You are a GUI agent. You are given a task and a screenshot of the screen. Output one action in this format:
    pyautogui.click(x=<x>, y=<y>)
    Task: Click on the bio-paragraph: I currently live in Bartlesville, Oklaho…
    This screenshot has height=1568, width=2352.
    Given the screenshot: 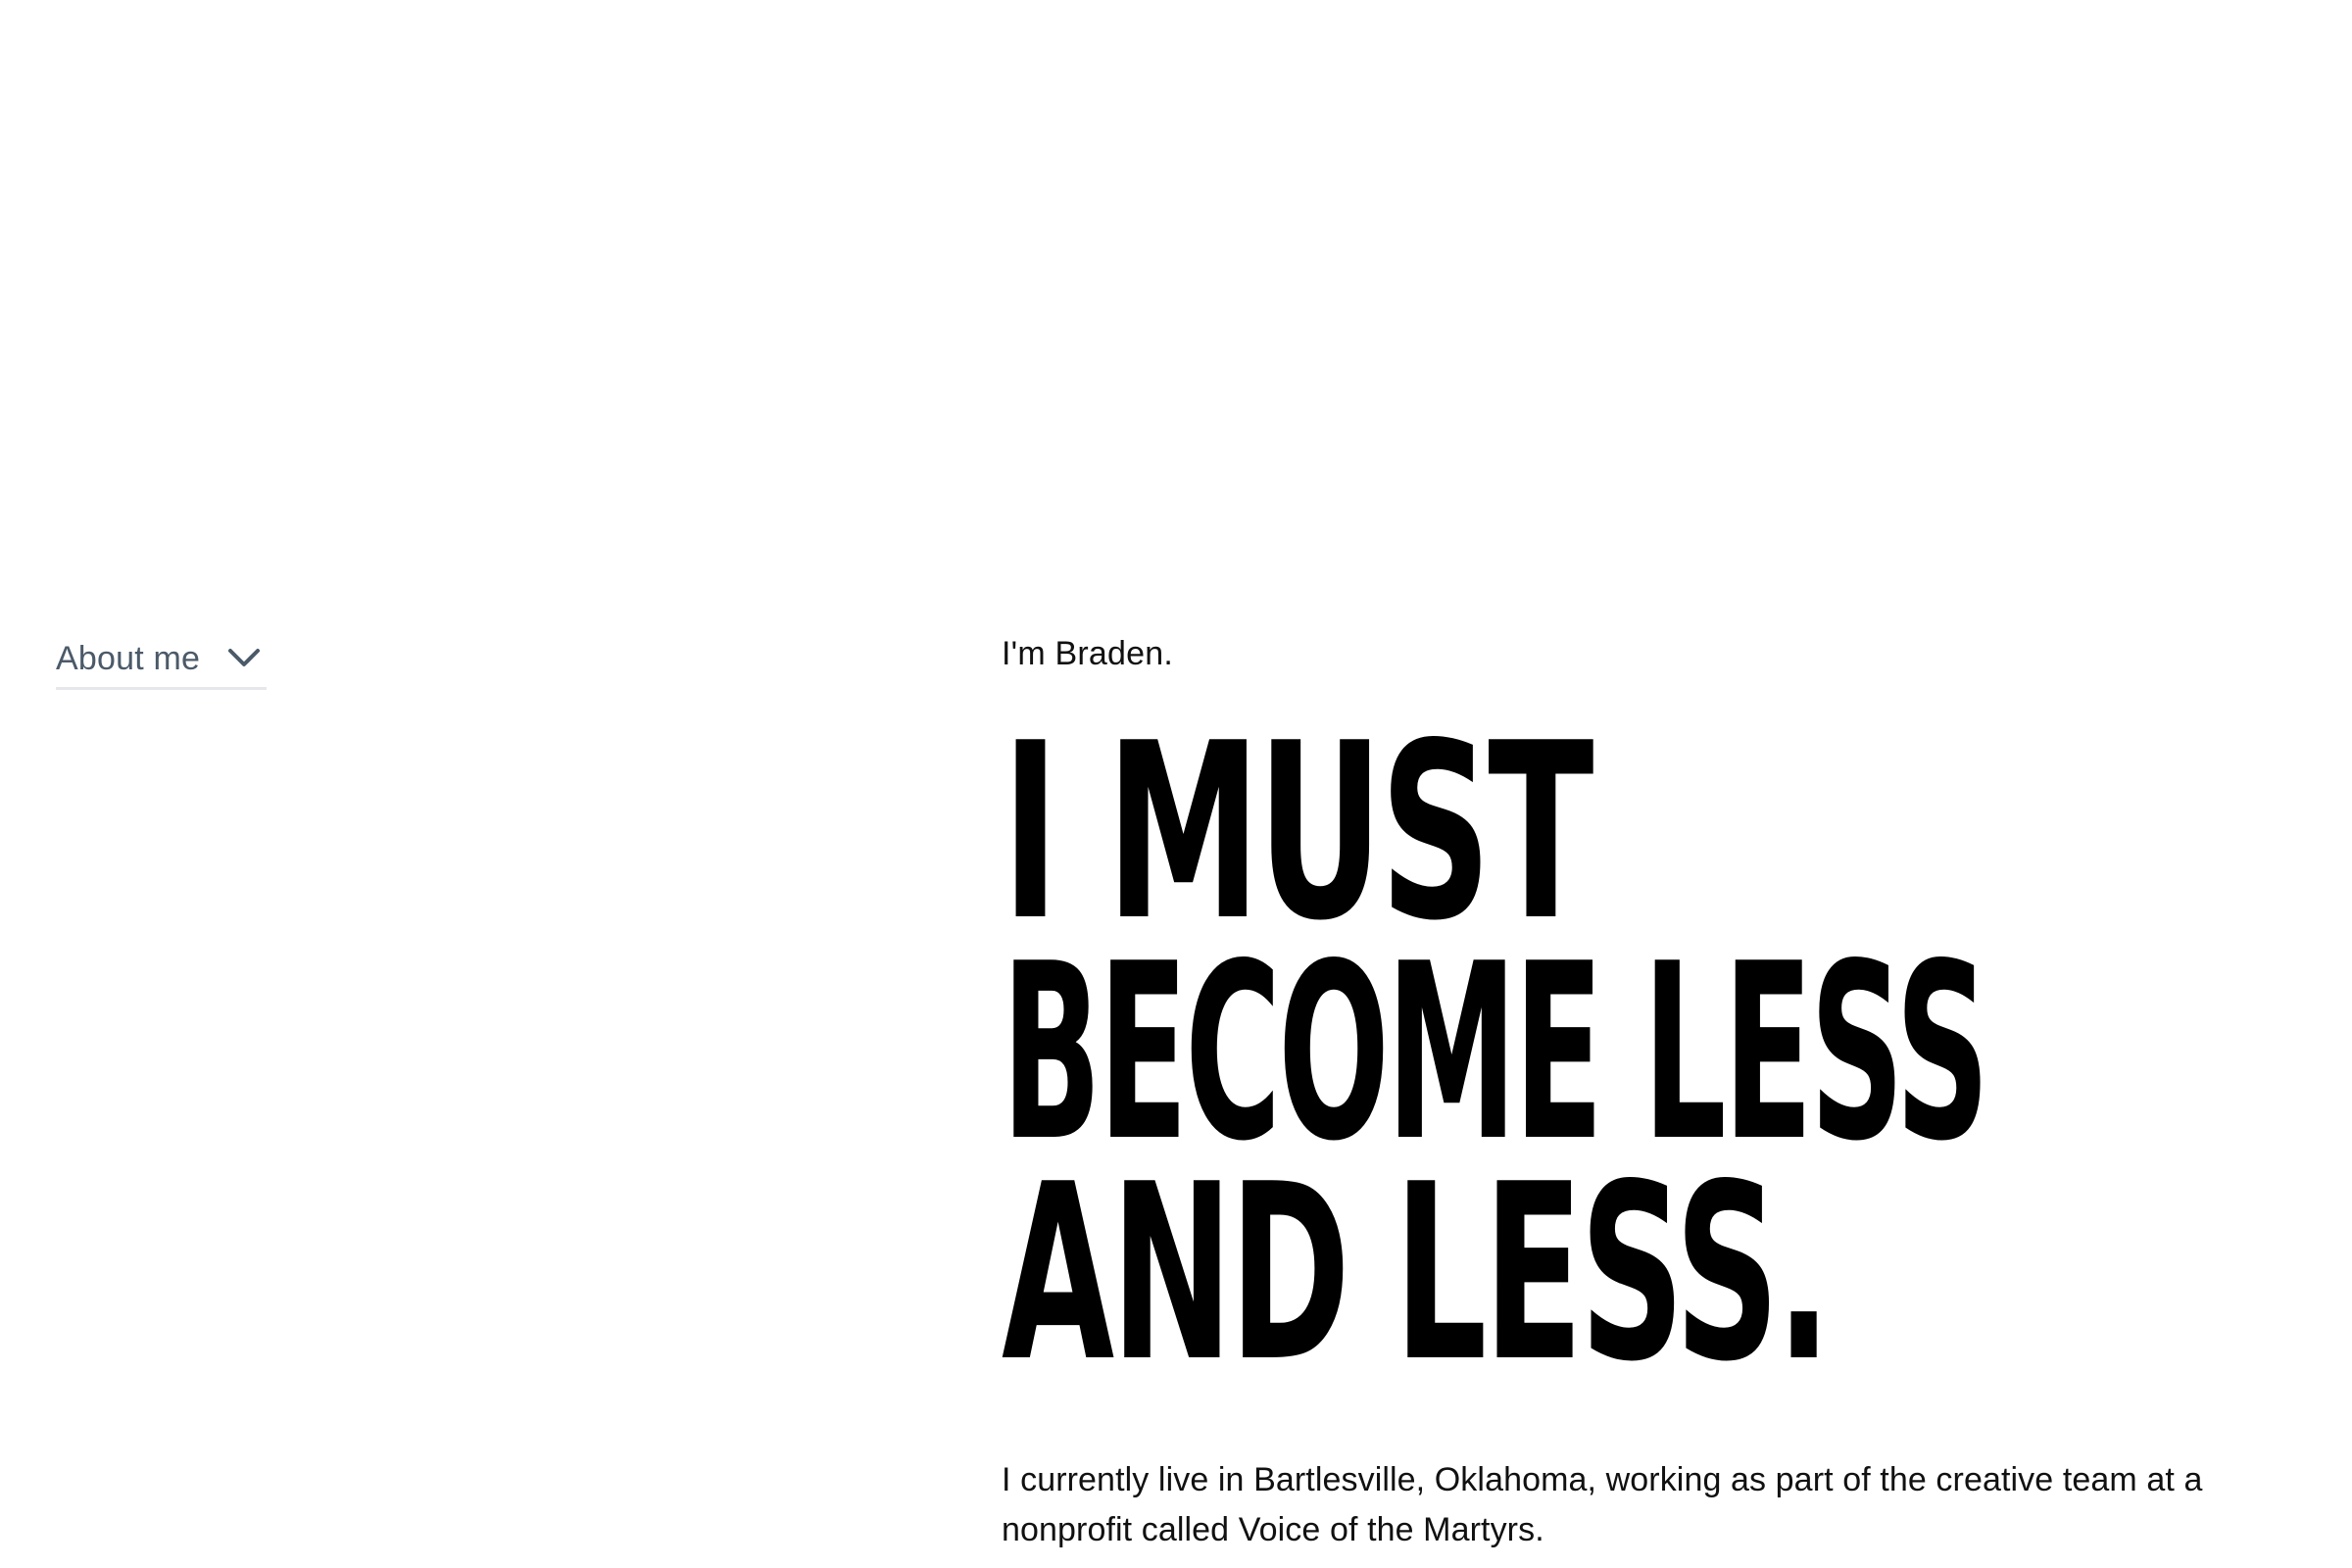 What is the action you would take?
    pyautogui.click(x=1602, y=1504)
    